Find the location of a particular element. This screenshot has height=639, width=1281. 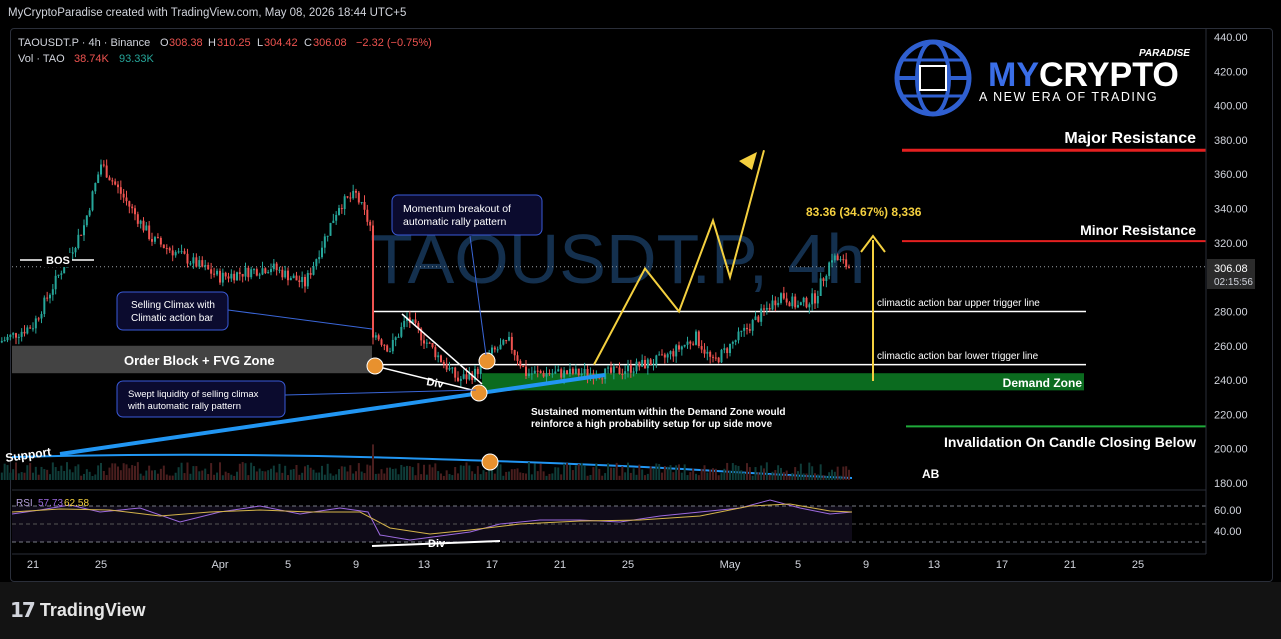

volume-spike-marker is located at coordinates (490, 462).